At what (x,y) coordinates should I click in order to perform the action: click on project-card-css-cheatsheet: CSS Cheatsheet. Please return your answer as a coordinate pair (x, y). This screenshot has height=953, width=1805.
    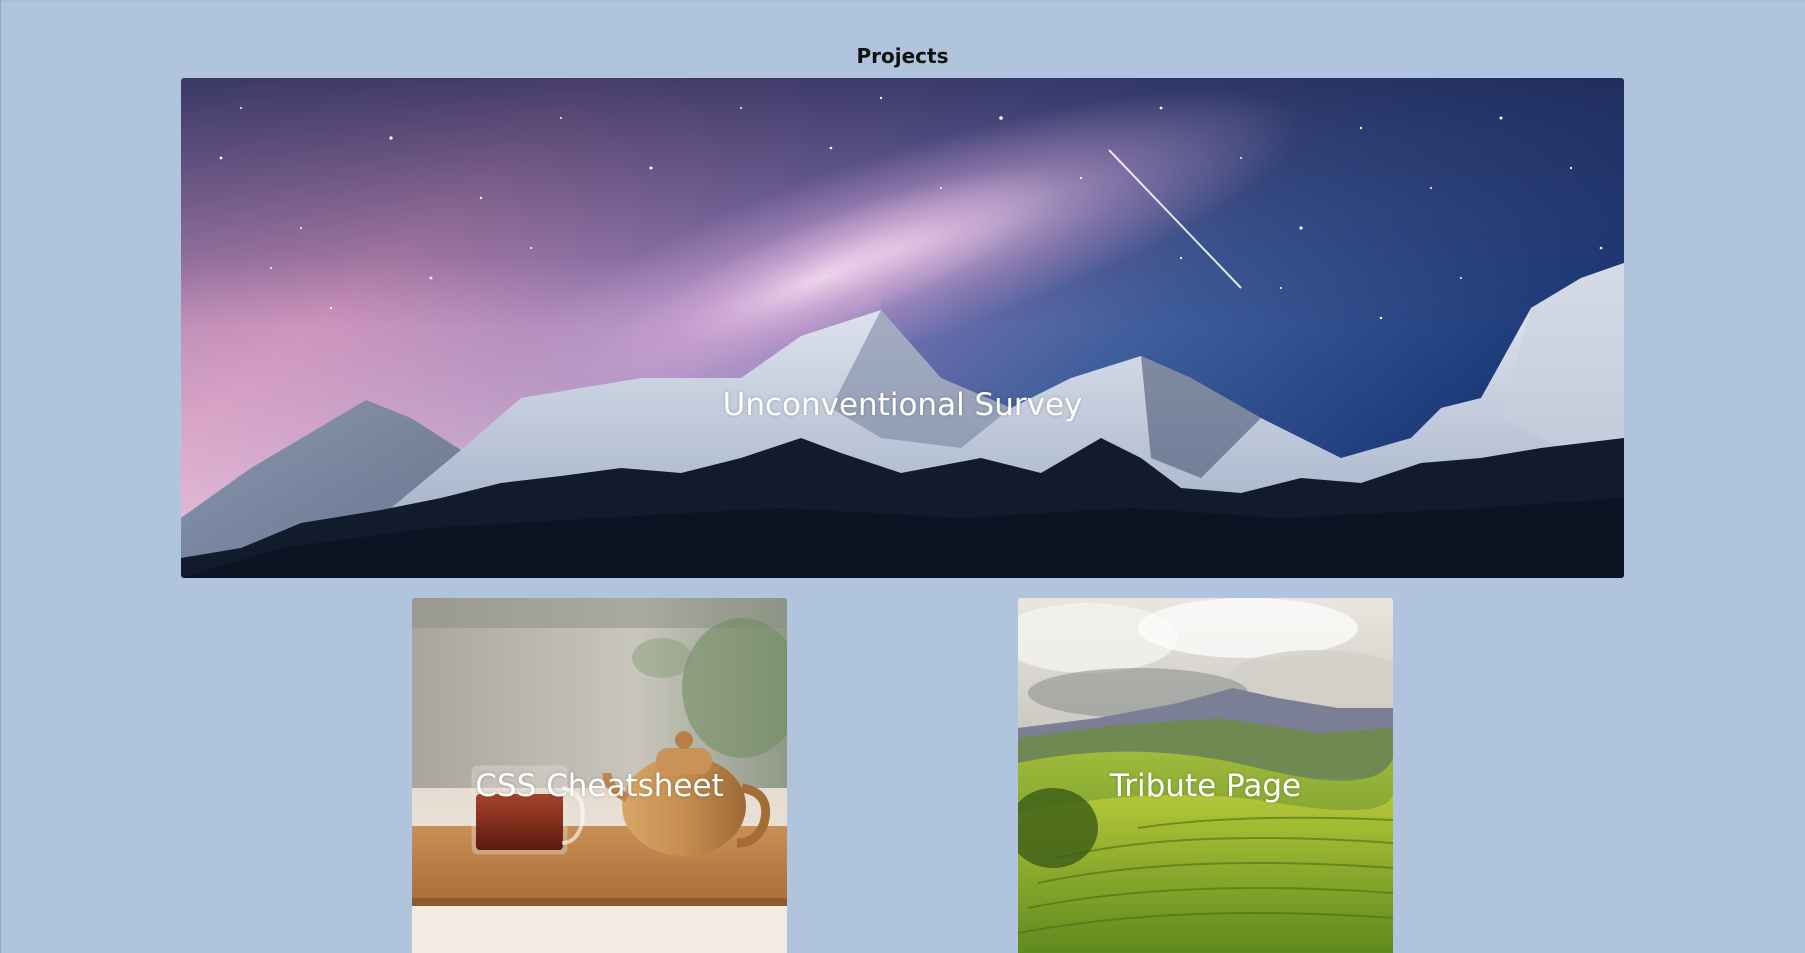
    Looking at the image, I should click on (599, 775).